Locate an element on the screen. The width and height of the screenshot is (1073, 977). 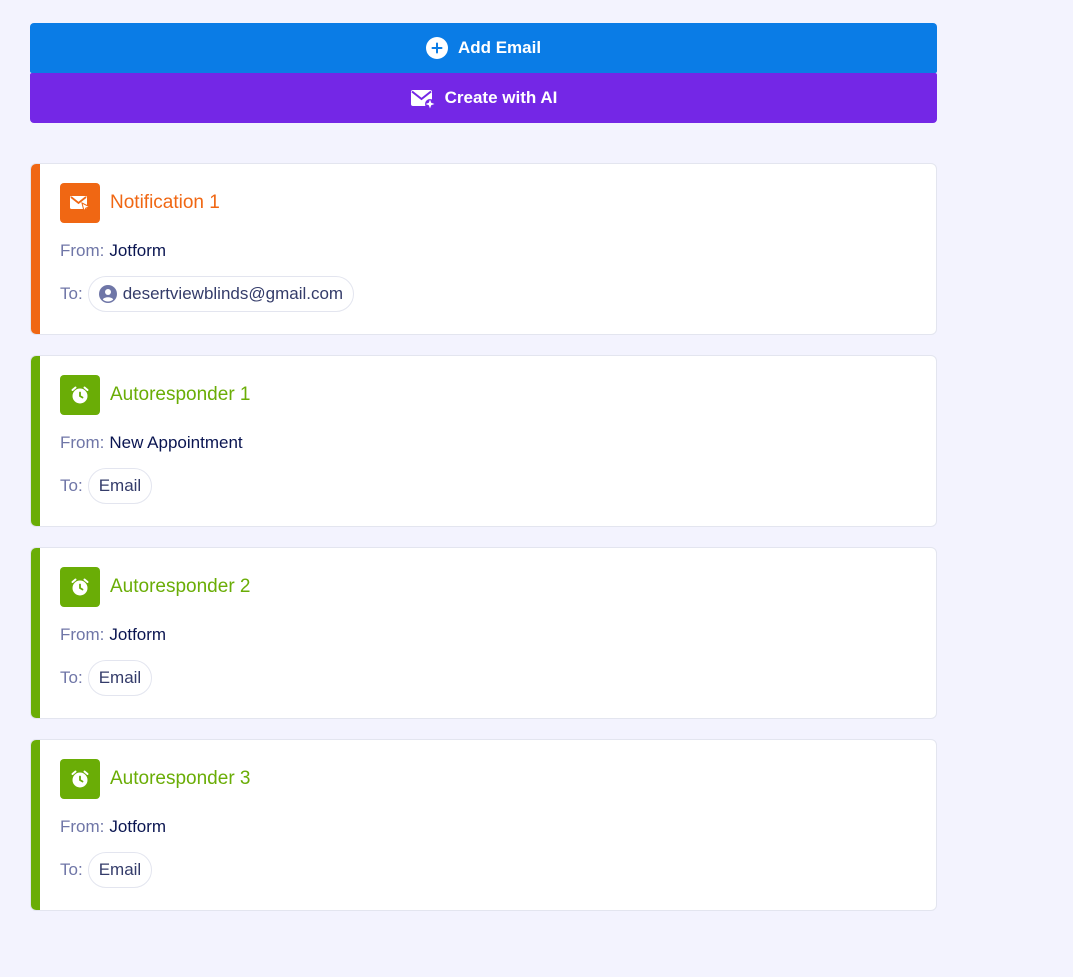
recipient-chip: desertviewblinds@gmail.com is located at coordinates (221, 294).